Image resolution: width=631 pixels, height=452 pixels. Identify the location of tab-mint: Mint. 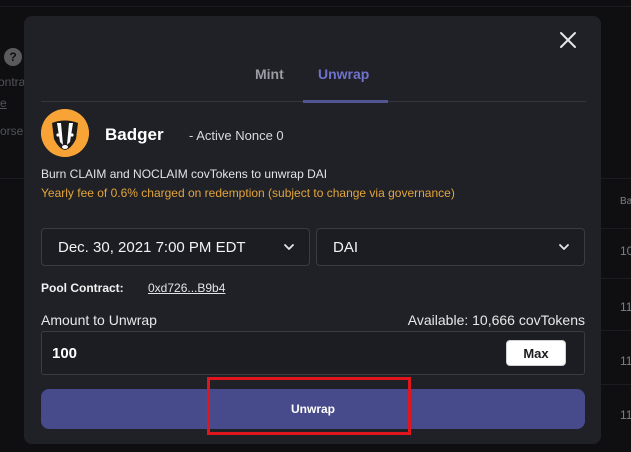
(269, 74).